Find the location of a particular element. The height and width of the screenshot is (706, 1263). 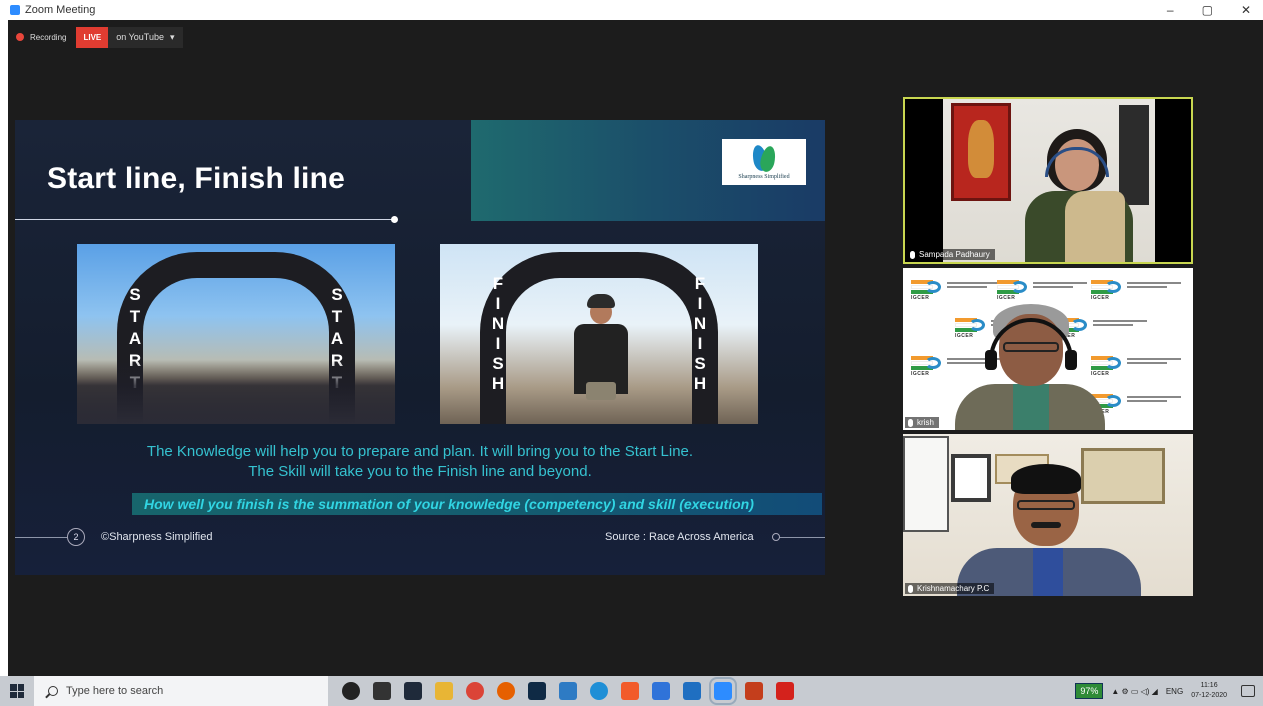

file-explorer-icon is located at coordinates (444, 691).